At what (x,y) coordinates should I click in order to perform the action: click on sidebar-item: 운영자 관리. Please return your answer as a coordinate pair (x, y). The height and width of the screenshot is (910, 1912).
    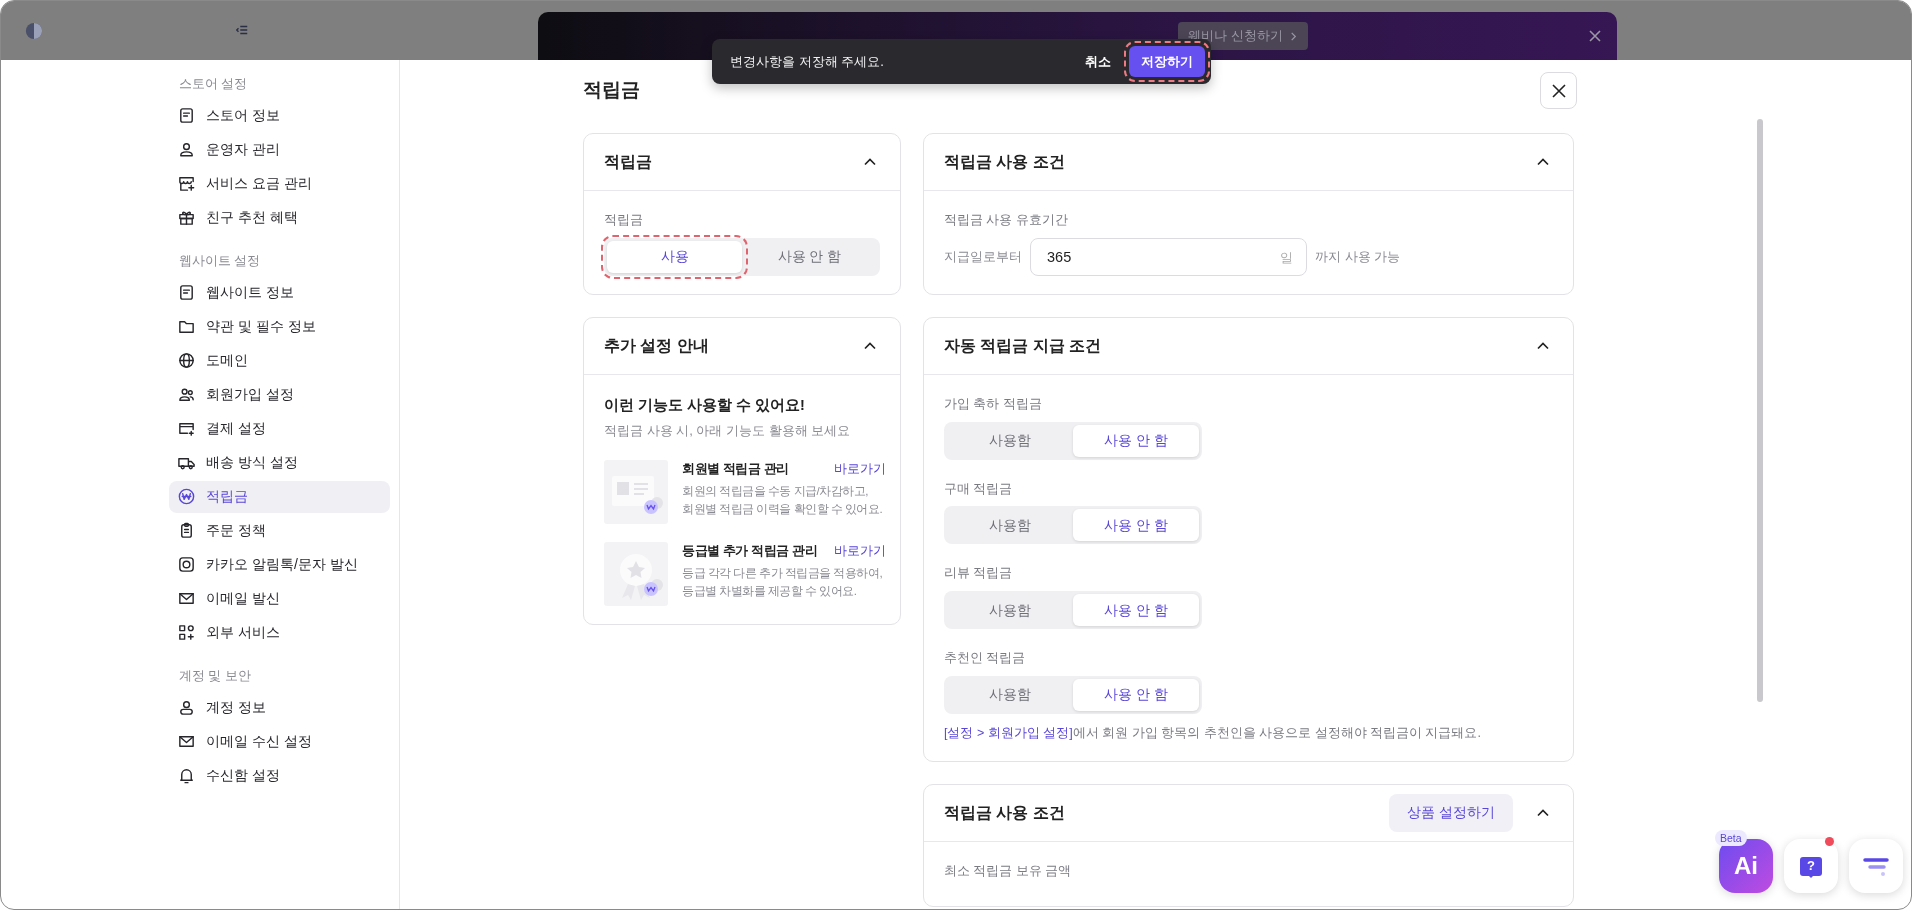
    Looking at the image, I should click on (279, 149).